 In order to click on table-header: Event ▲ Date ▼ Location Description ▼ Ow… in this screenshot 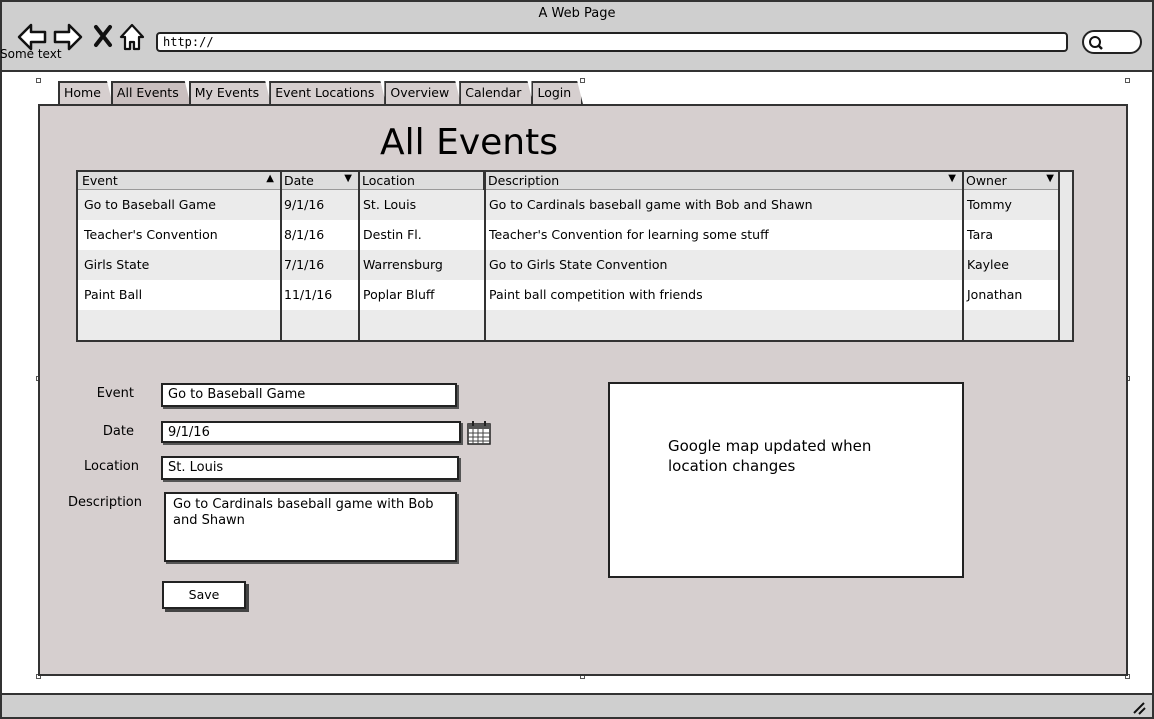, I will do `click(569, 181)`.